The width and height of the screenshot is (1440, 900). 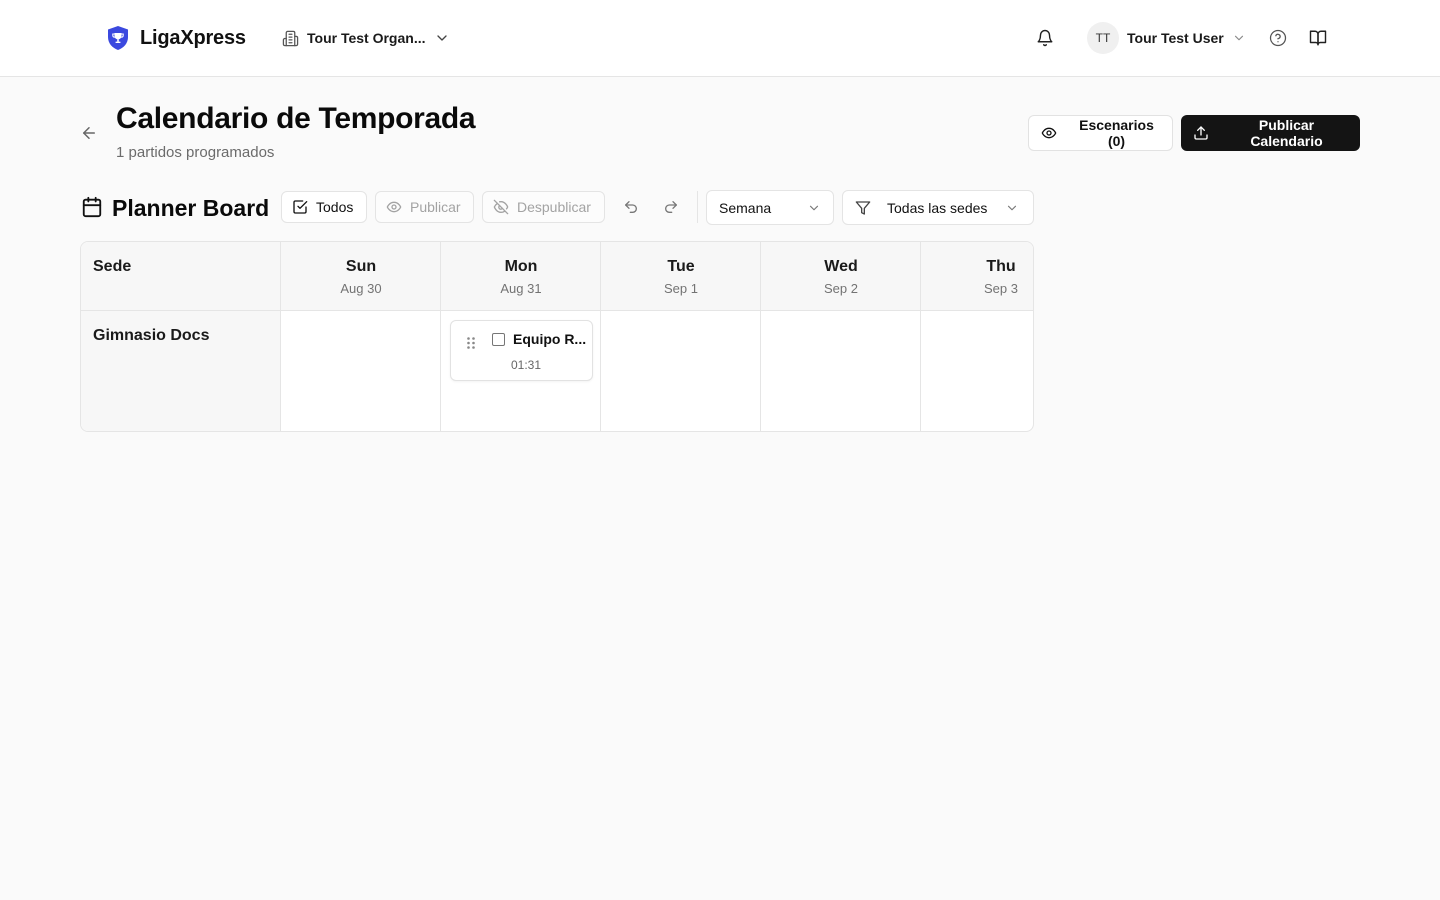 What do you see at coordinates (92, 207) in the screenshot?
I see `calendar-icon` at bounding box center [92, 207].